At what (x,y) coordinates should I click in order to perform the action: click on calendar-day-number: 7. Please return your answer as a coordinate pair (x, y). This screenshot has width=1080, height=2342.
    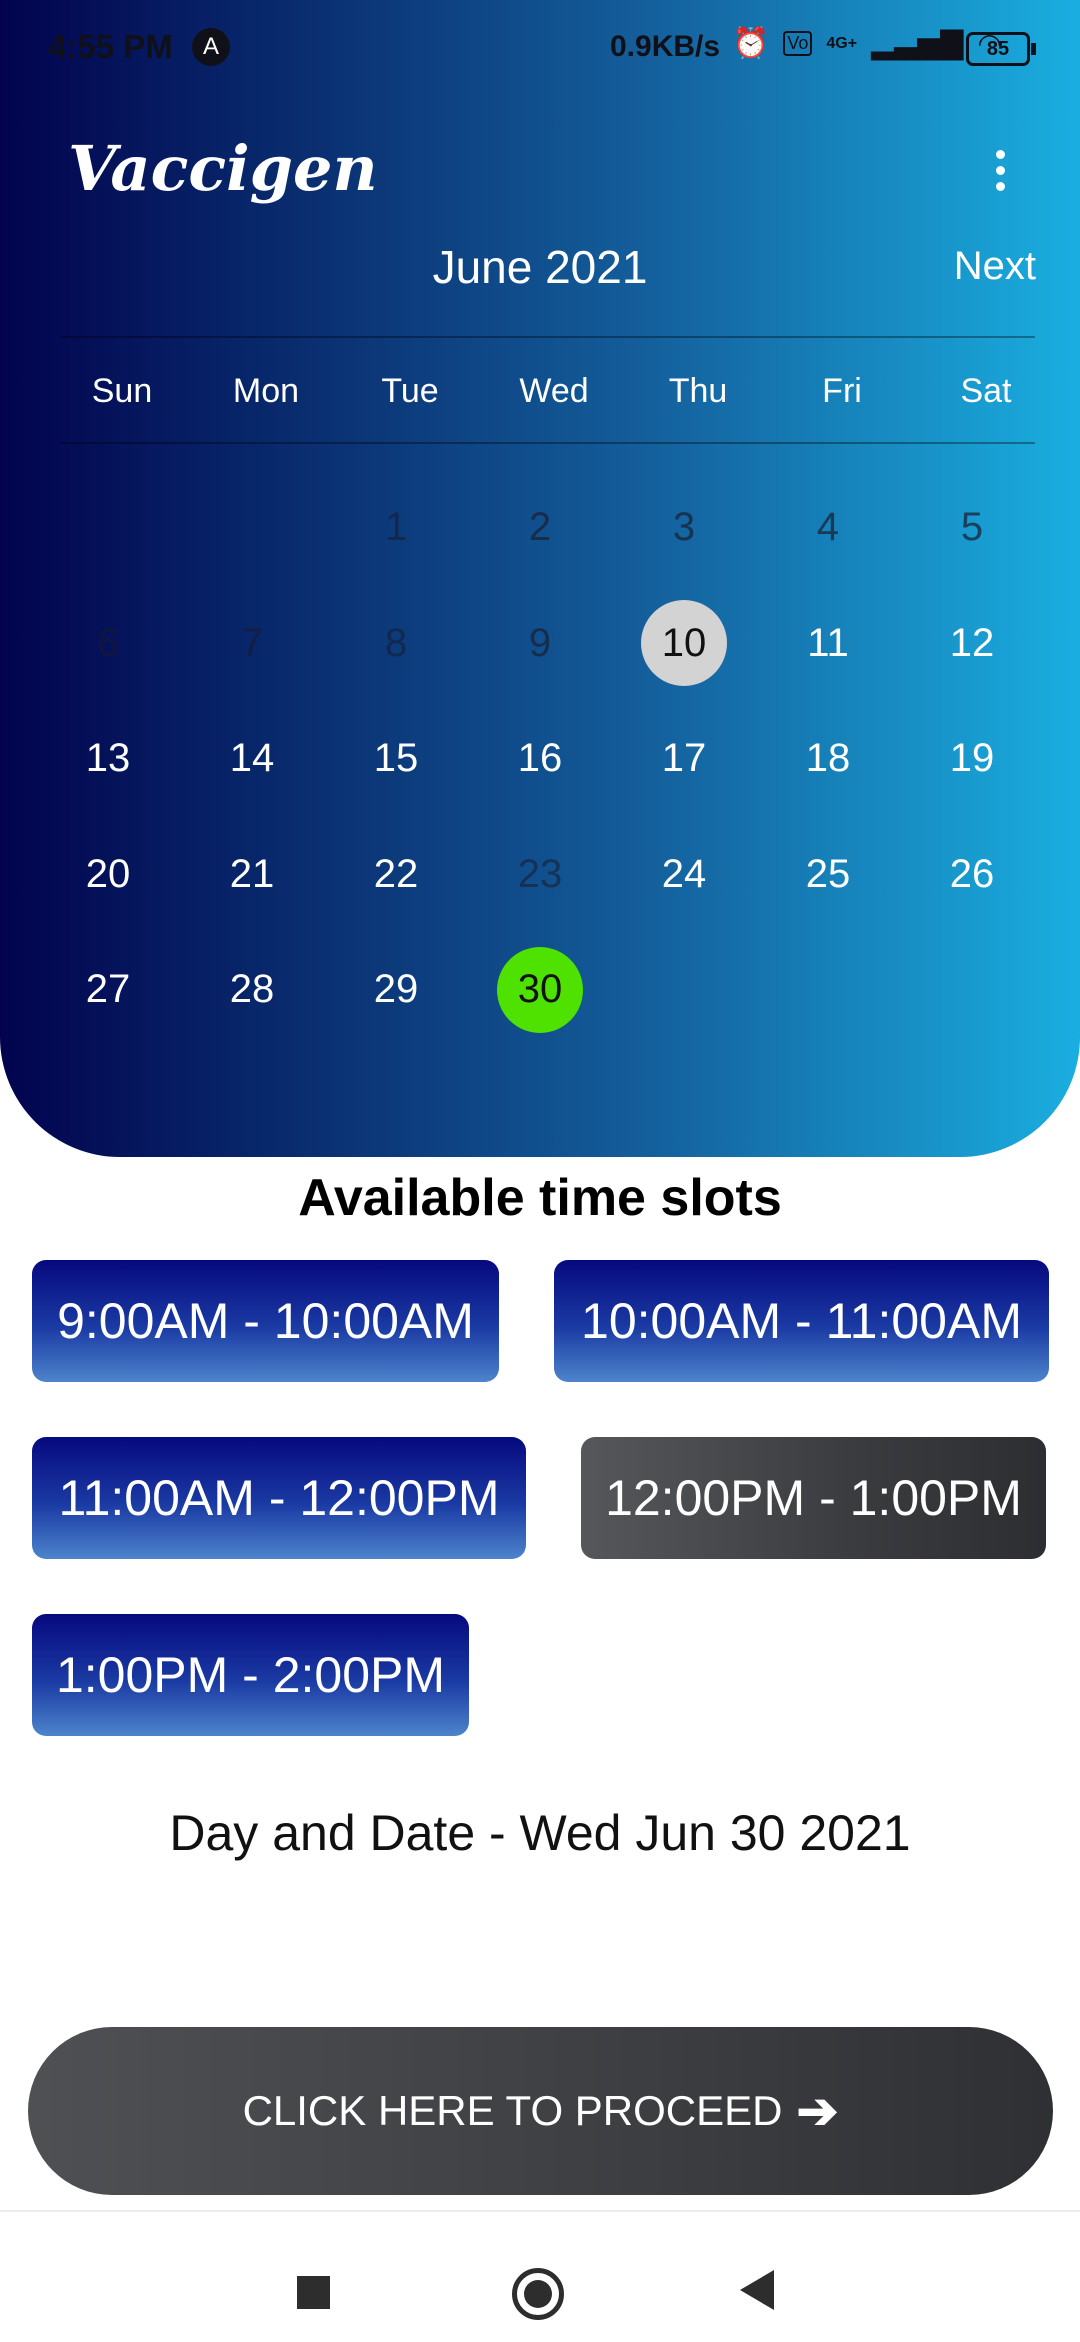
    Looking at the image, I should click on (252, 642).